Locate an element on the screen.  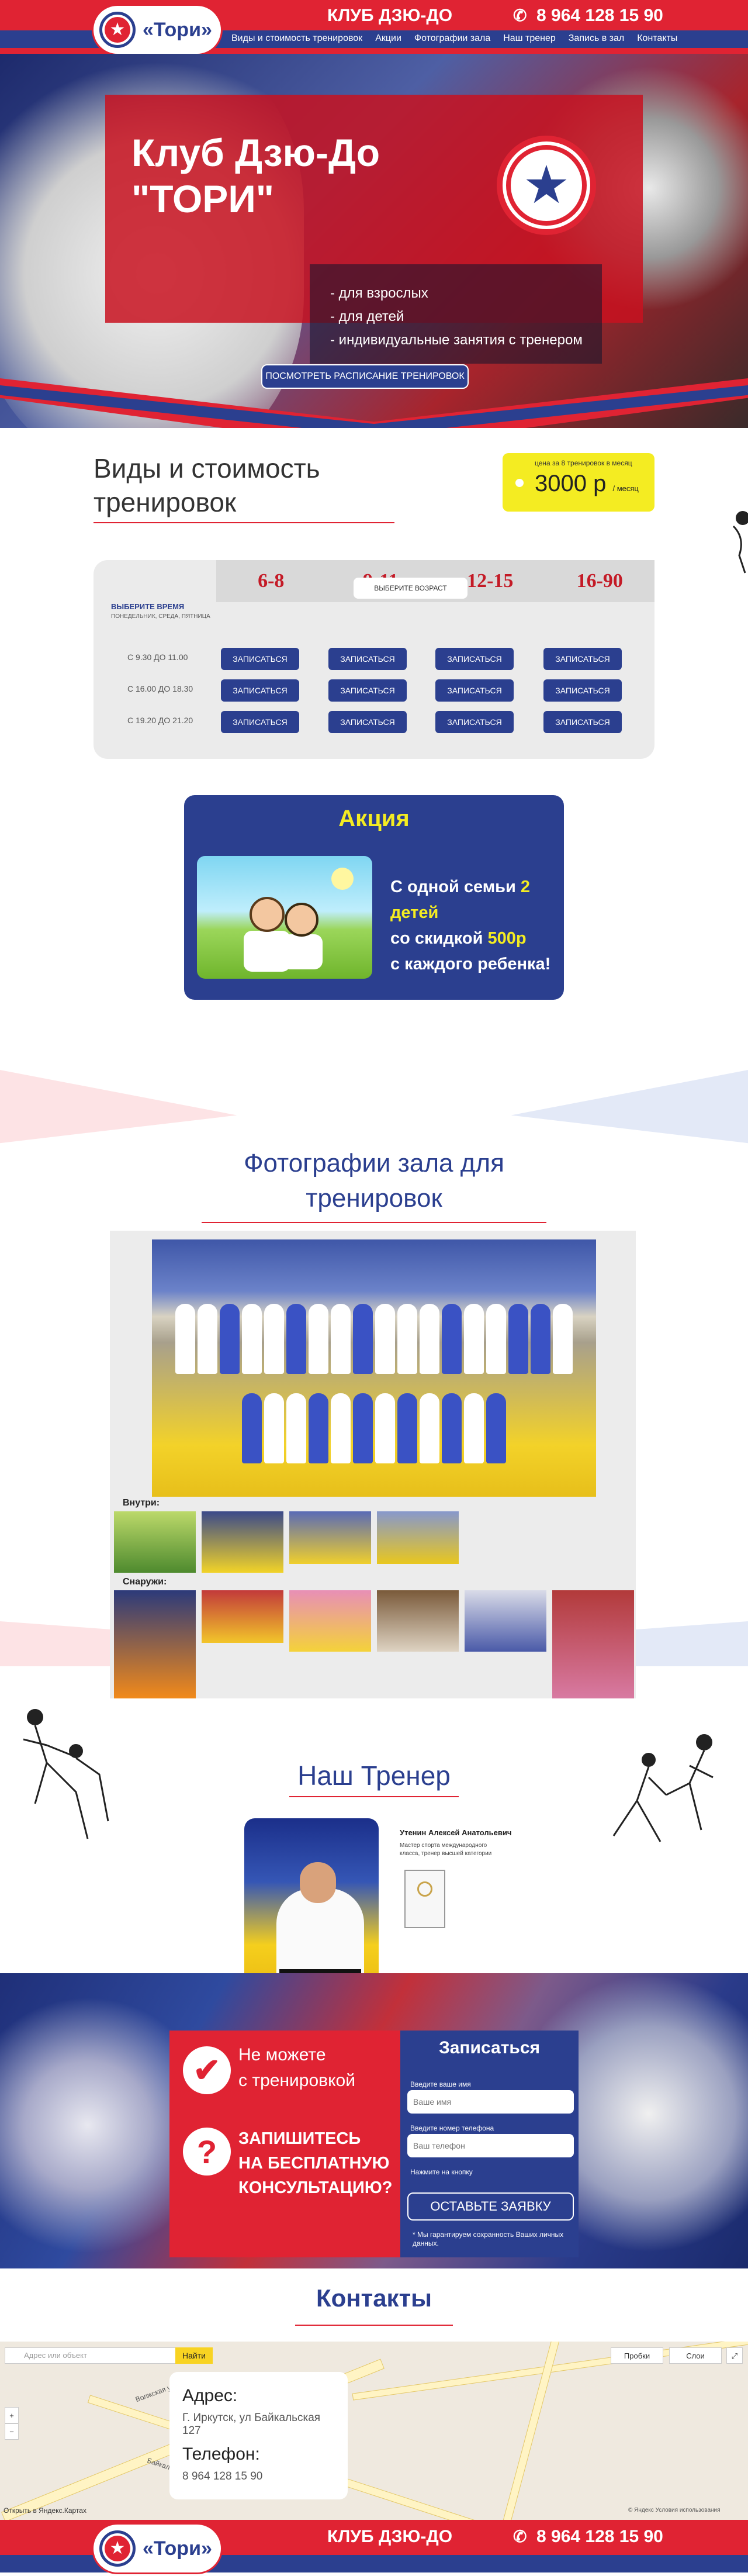
contacts-title: Контакты is located at coordinates (374, 2298).